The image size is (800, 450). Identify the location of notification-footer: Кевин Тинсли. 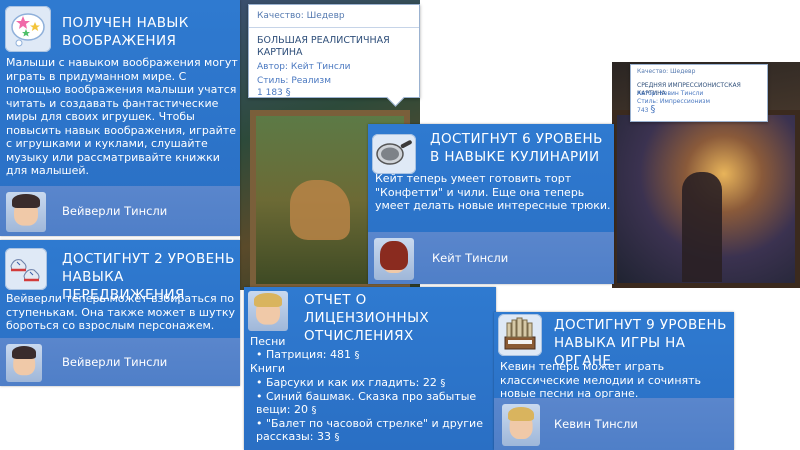
(614, 424).